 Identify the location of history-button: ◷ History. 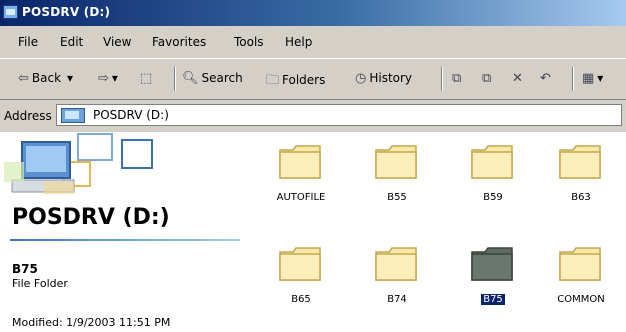
(383, 78).